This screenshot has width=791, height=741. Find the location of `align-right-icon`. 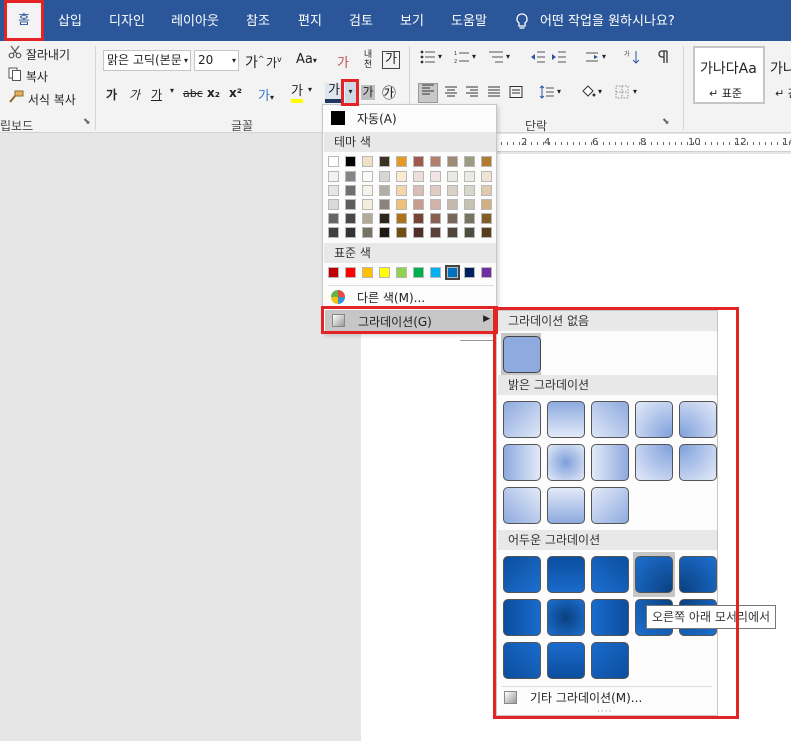

align-right-icon is located at coordinates (472, 93).